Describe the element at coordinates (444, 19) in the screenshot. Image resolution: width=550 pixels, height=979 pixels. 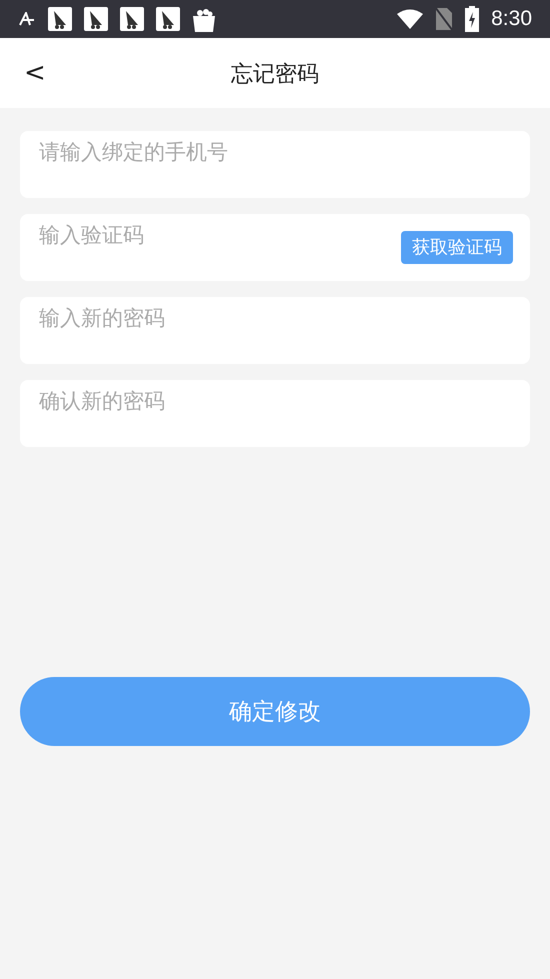
I see `no-sim-icon` at that location.